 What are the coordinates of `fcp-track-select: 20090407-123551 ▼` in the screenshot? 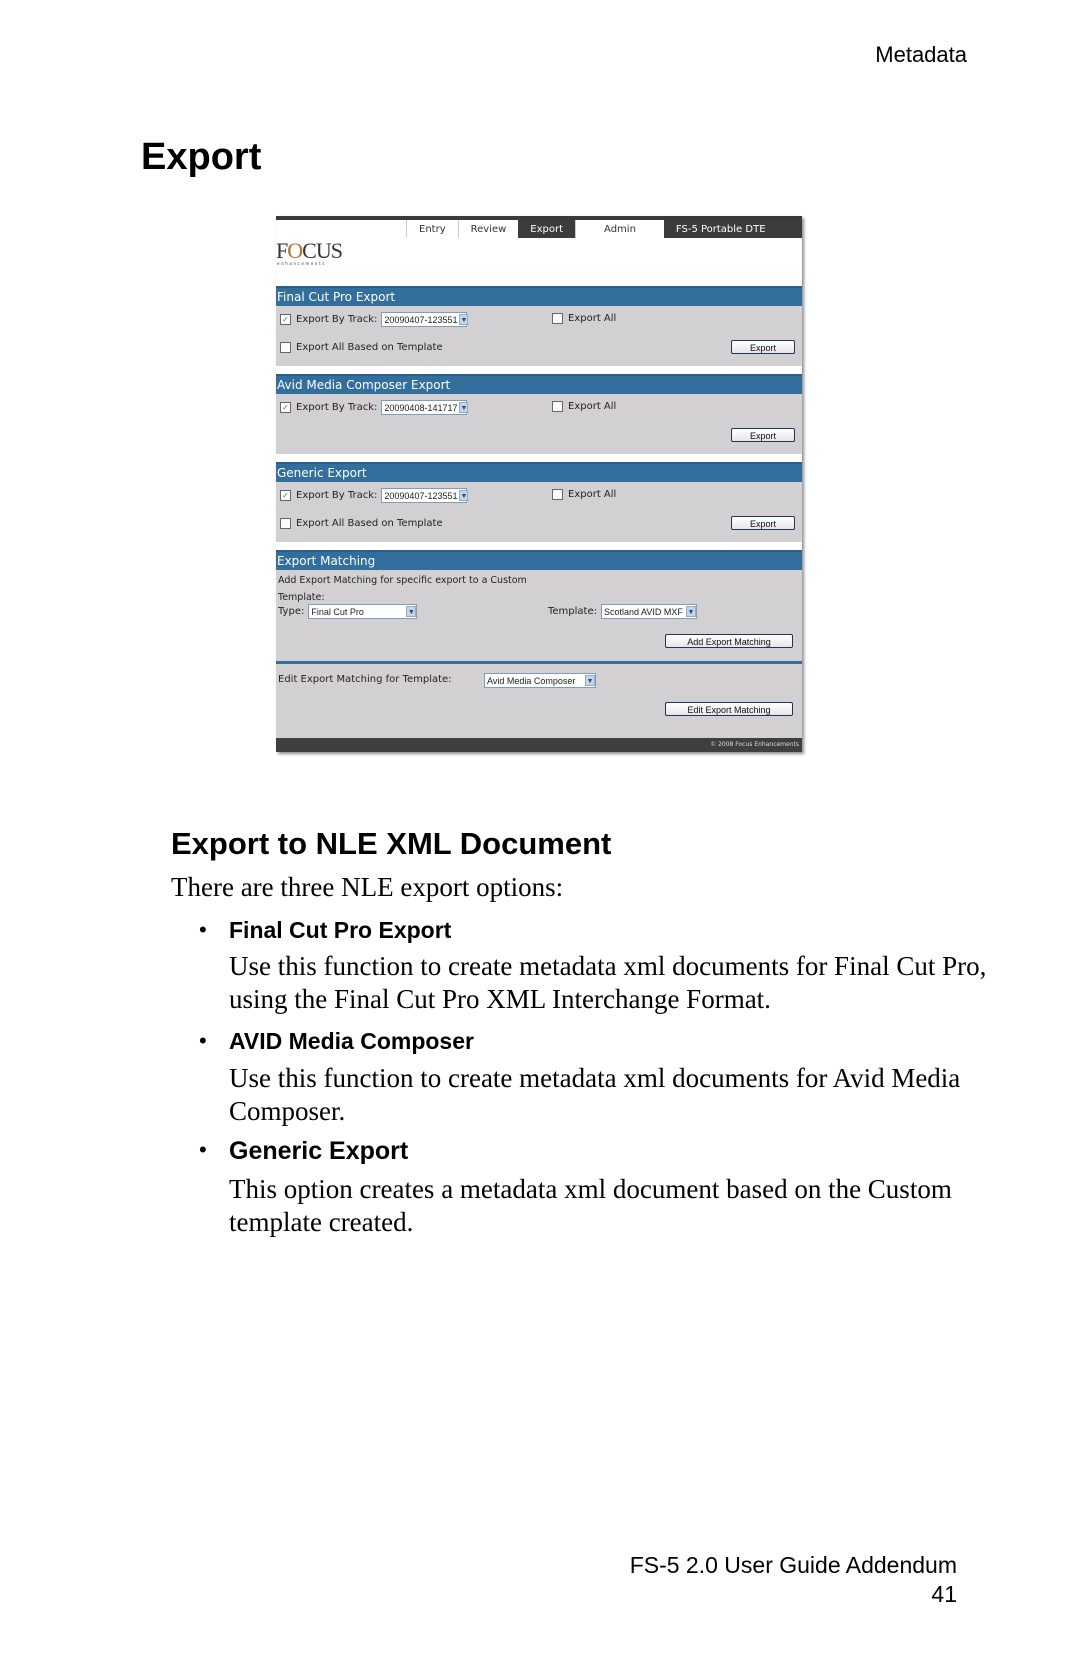 It's located at (425, 319).